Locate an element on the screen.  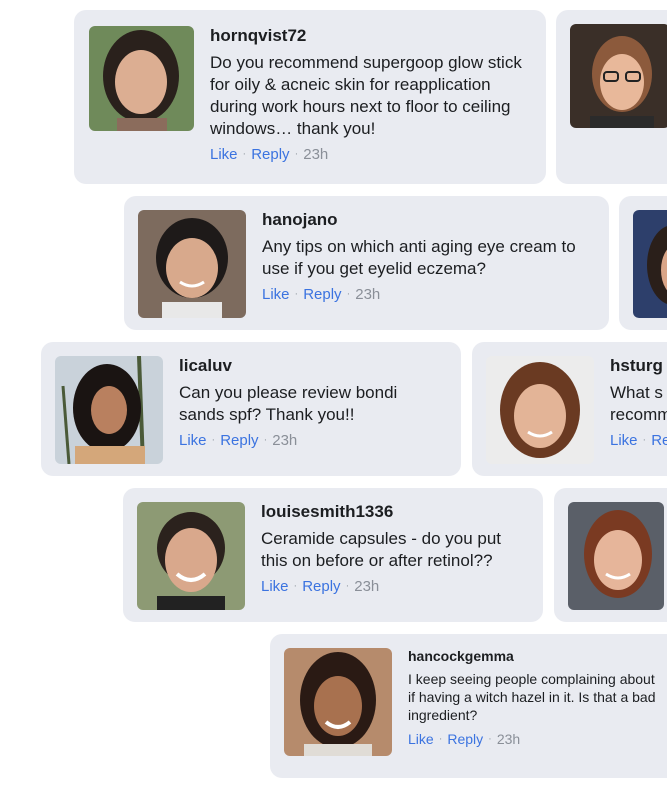
comment-username: licaluv is located at coordinates (312, 366).